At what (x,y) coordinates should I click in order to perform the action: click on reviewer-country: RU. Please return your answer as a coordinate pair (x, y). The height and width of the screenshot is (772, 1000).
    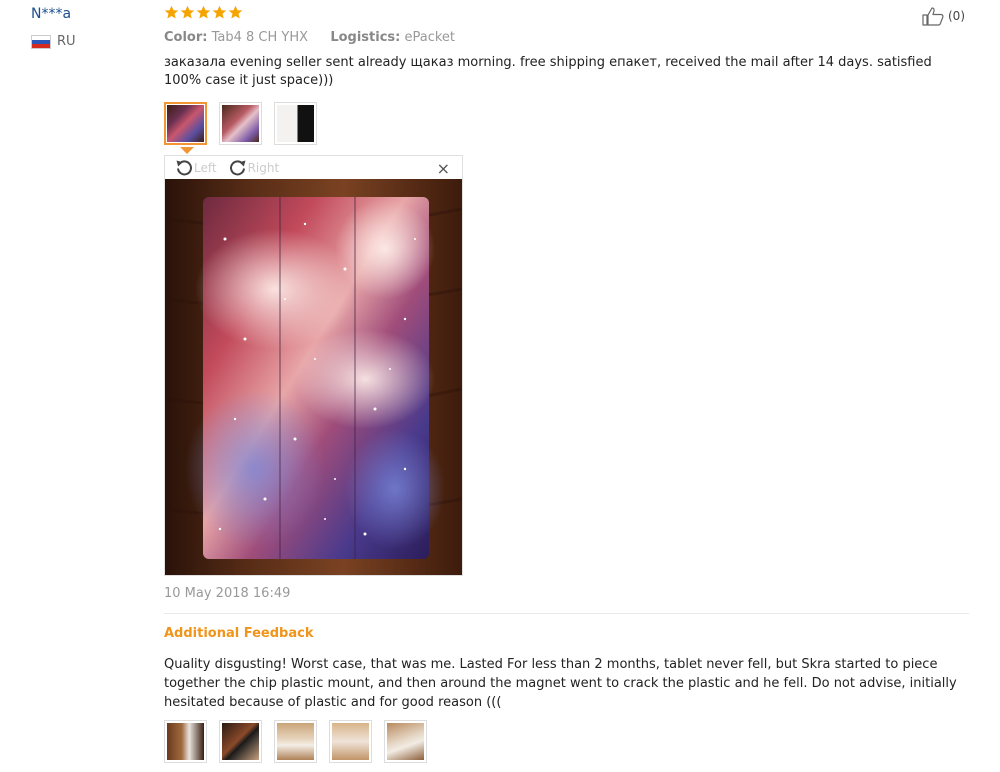
    Looking at the image, I should click on (53, 41).